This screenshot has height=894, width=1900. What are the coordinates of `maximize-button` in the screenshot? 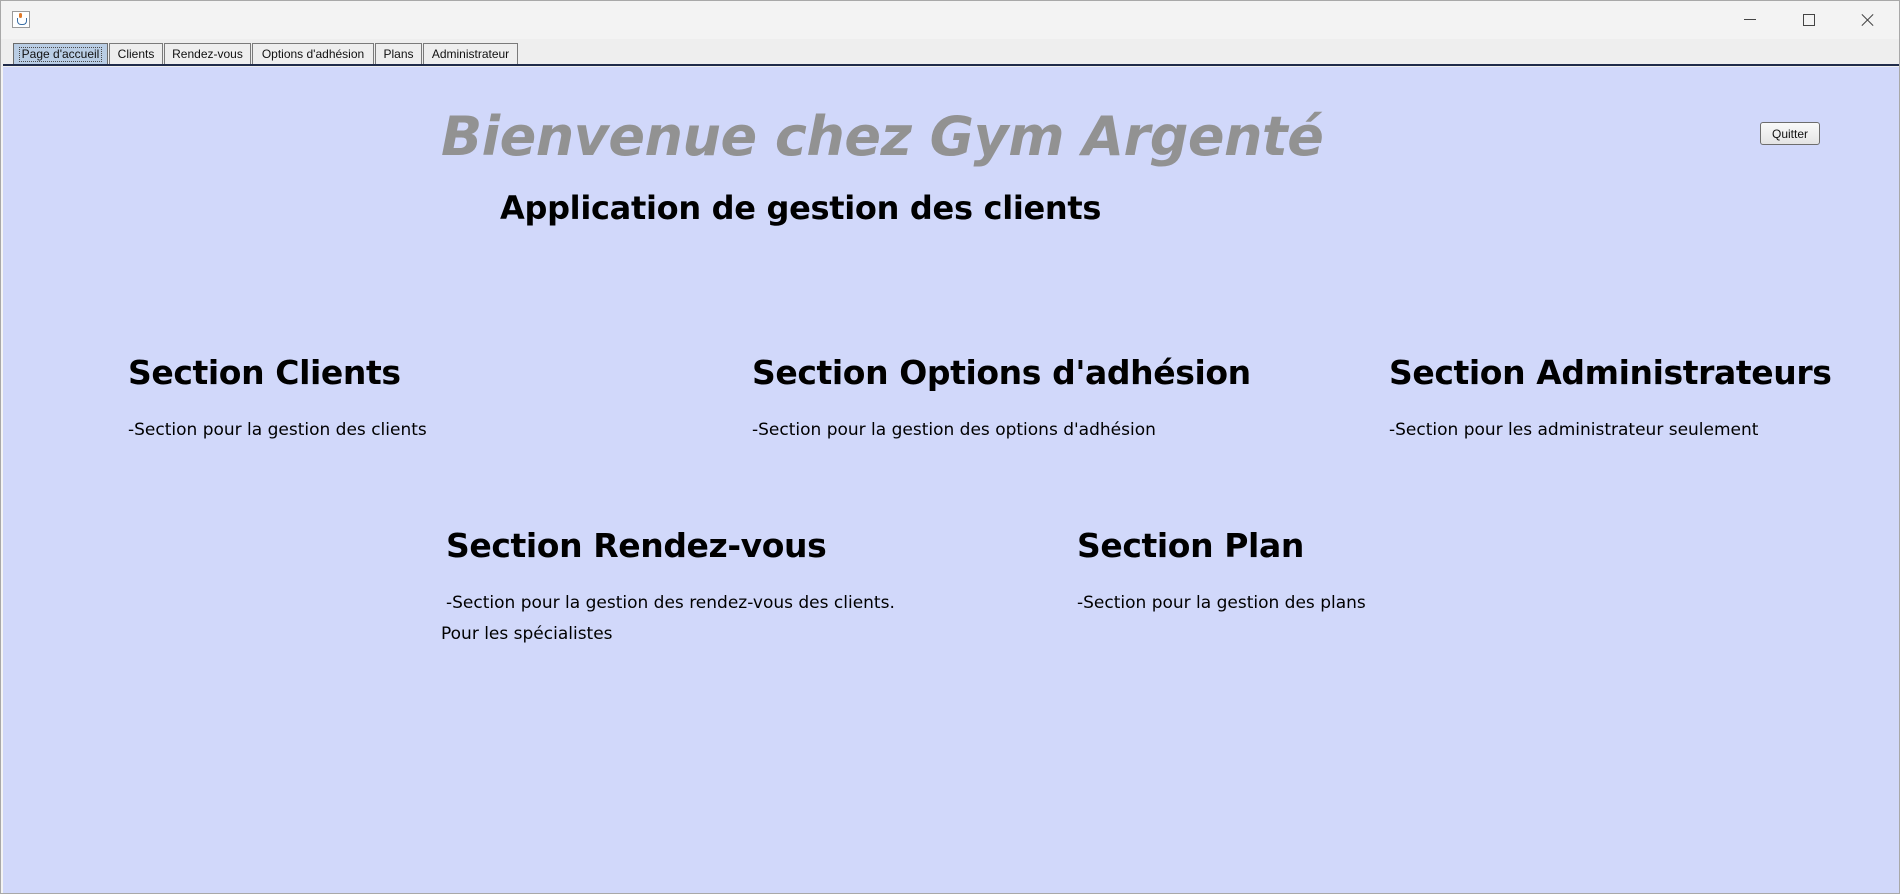 It's located at (1809, 19).